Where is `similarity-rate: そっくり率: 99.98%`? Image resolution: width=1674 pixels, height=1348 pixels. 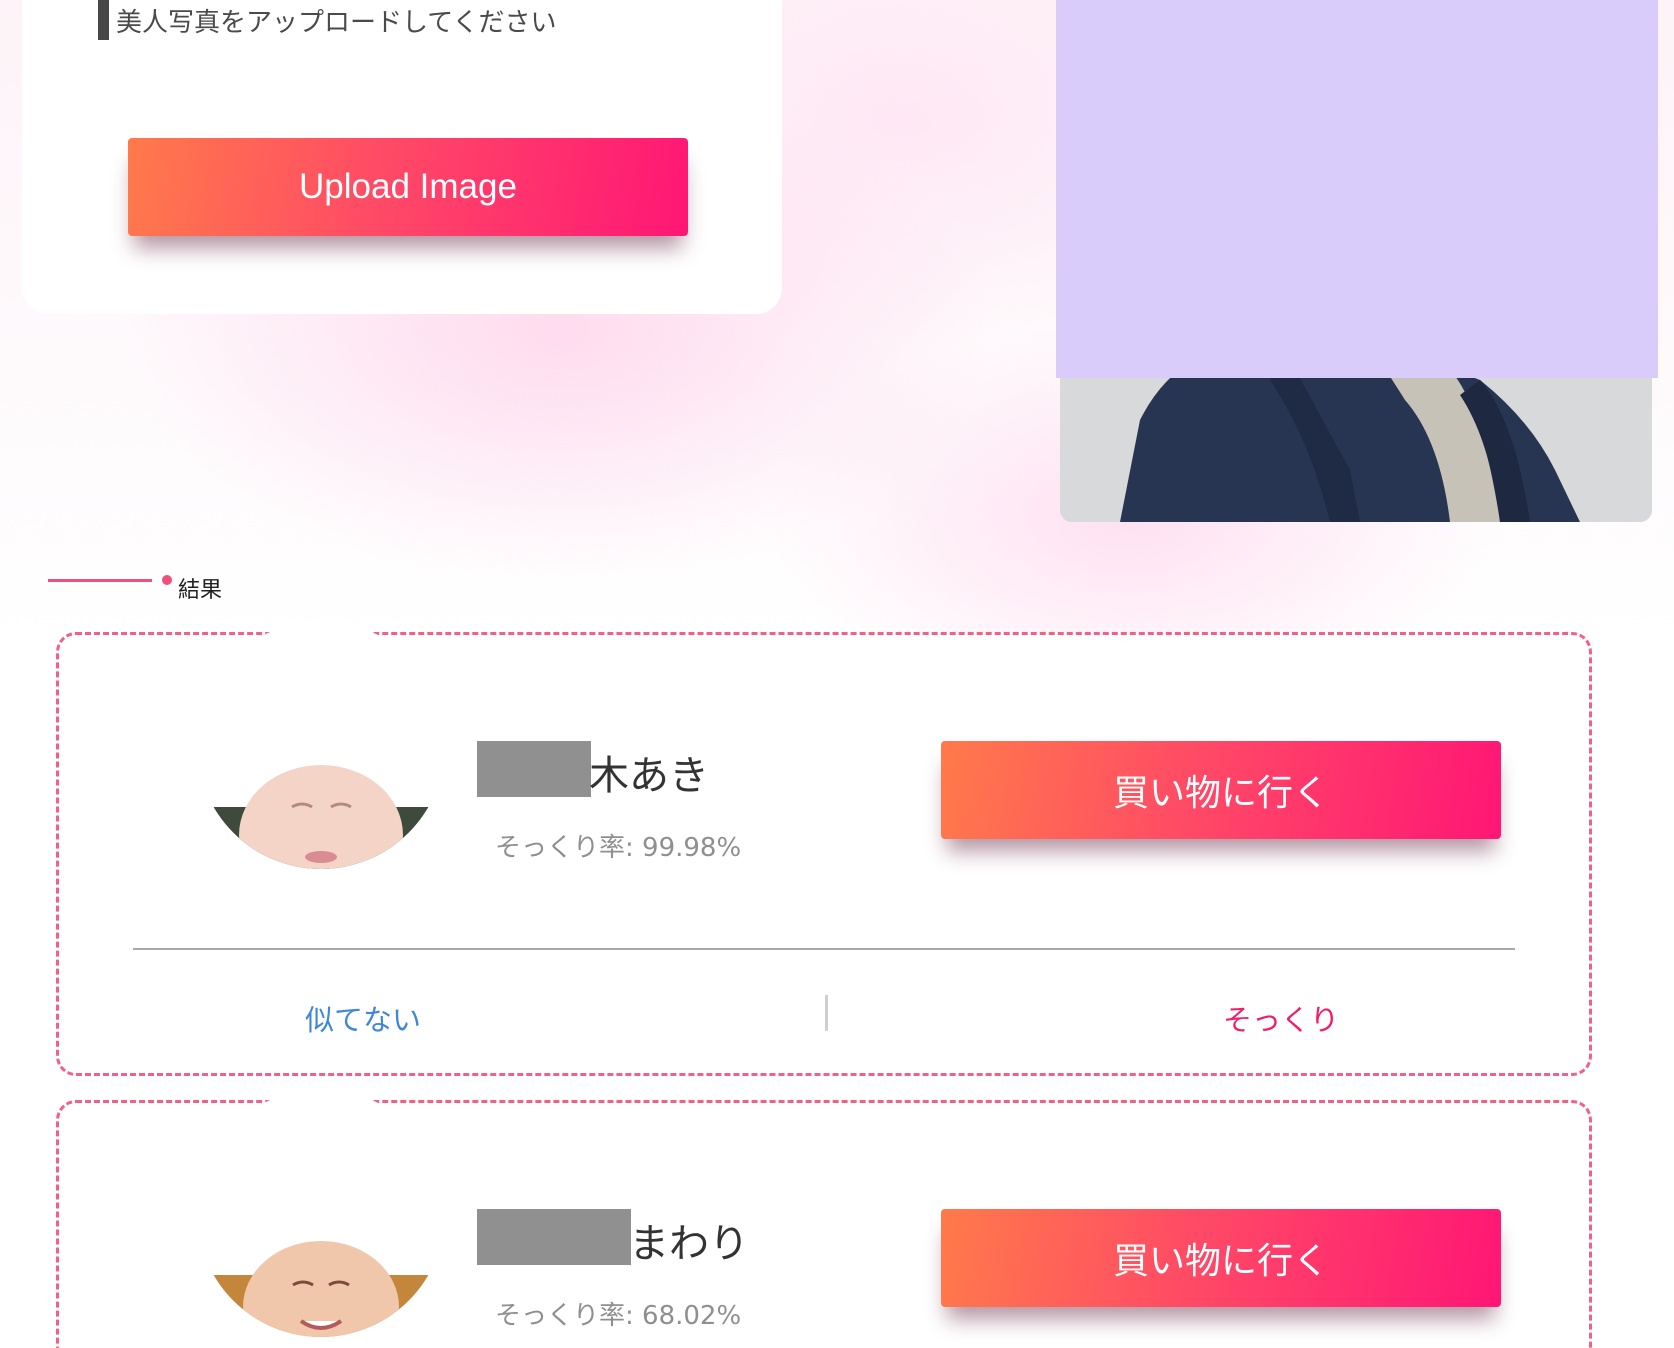 similarity-rate: そっくり率: 99.98% is located at coordinates (618, 848).